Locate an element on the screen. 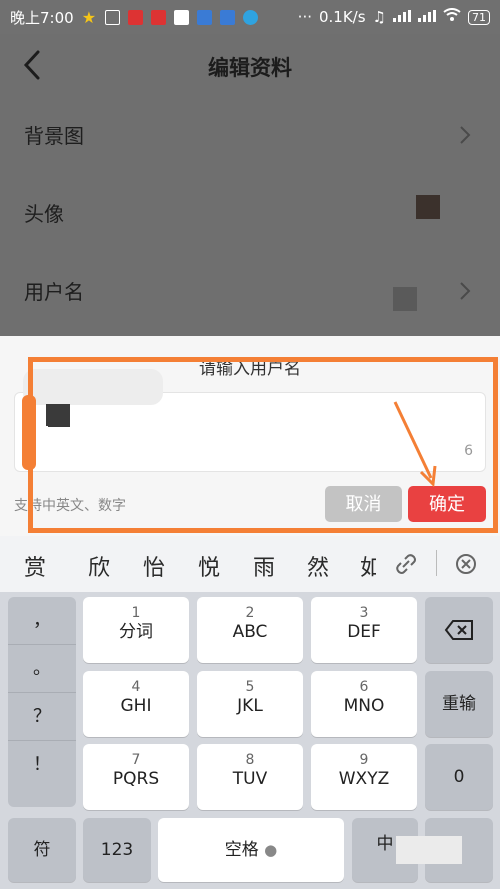 Image resolution: width=500 pixels, height=889 pixels. row-label: 用户名 is located at coordinates (54, 292).